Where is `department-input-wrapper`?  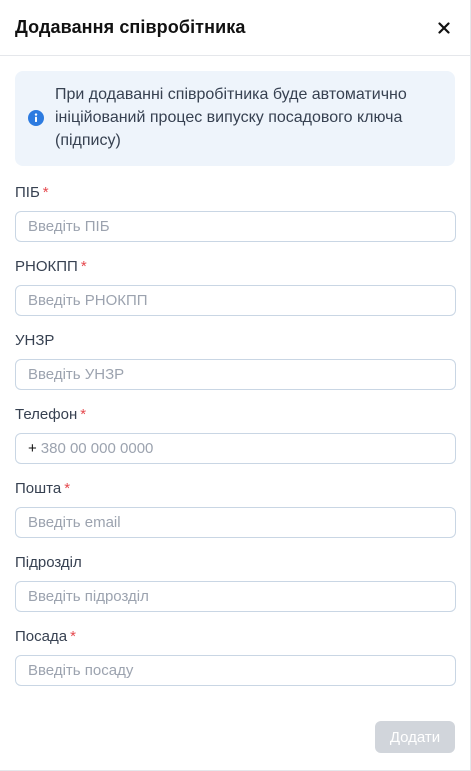 department-input-wrapper is located at coordinates (235, 596).